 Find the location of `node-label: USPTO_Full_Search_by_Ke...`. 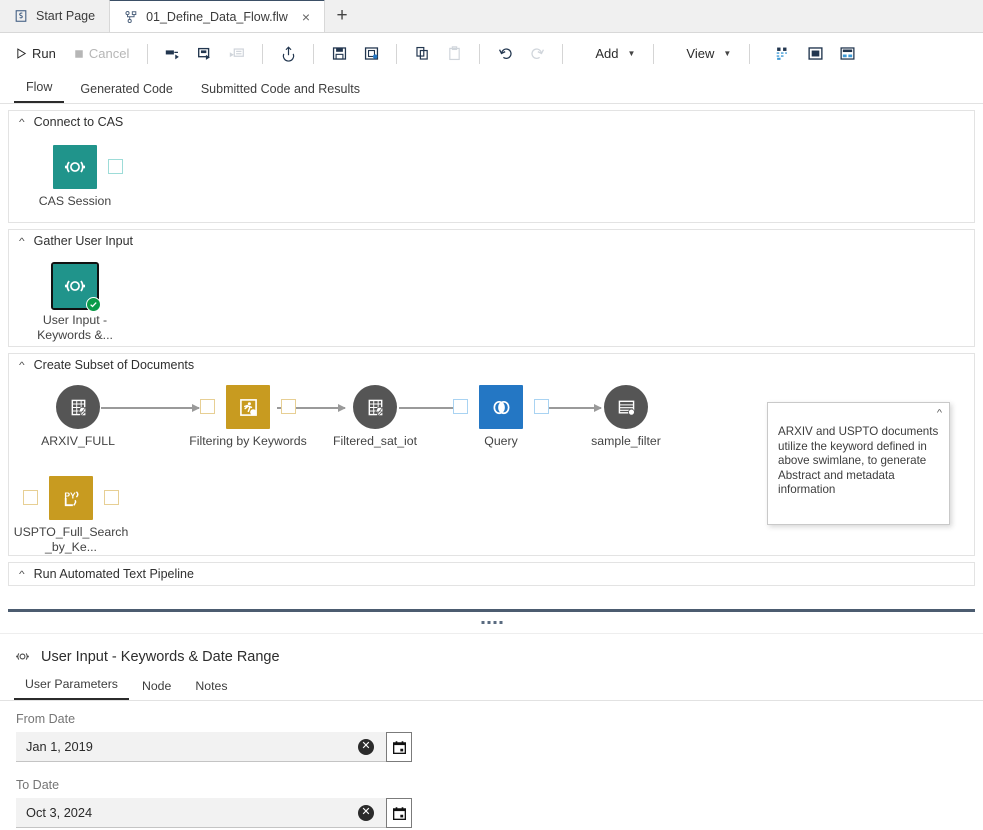

node-label: USPTO_Full_Search_by_Ke... is located at coordinates (71, 539).